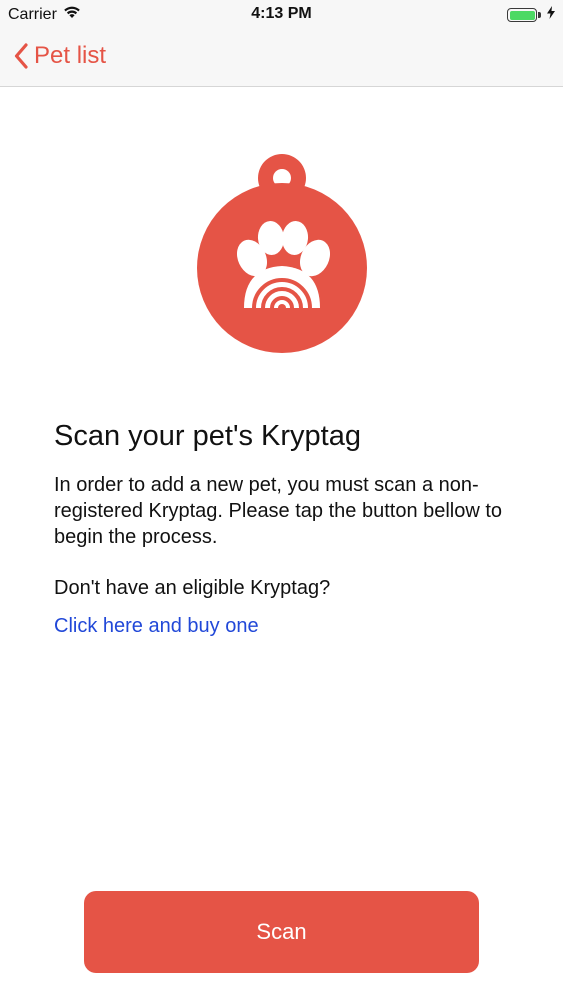 Image resolution: width=563 pixels, height=1000 pixels. I want to click on question-text: Don't have an eligible Kryptag?, so click(192, 588).